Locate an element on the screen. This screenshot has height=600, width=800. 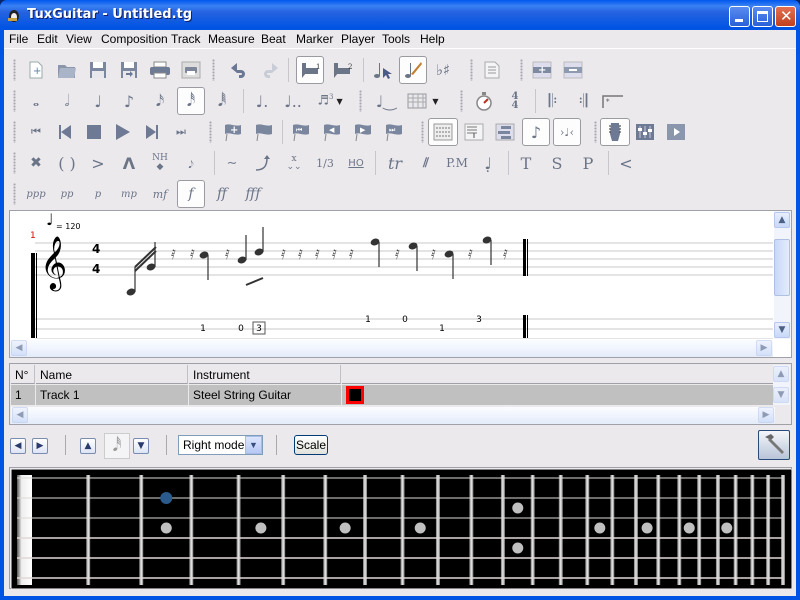
score-horizontal-scrollbar: ◀ ▶ is located at coordinates (391, 348).